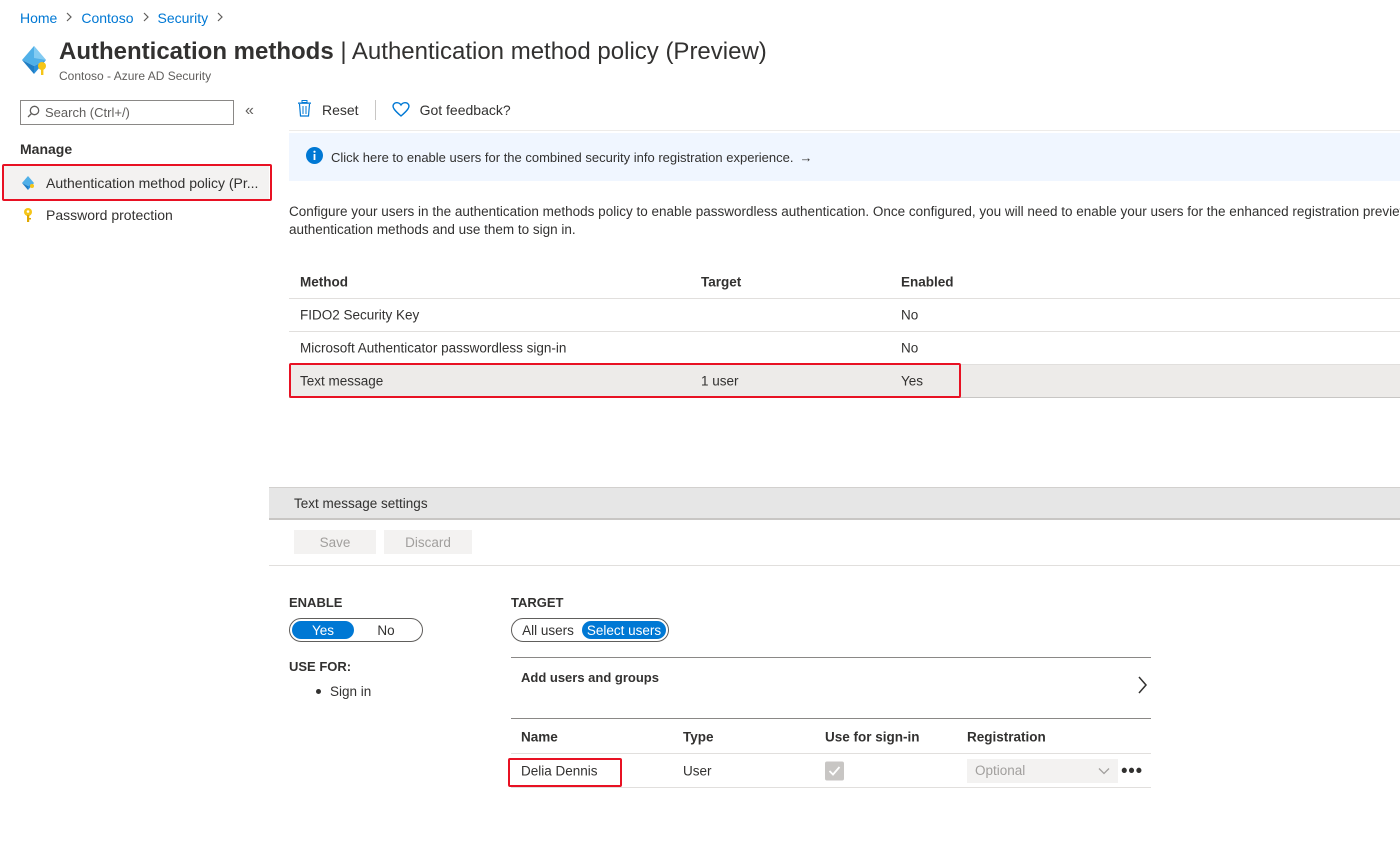 Image resolution: width=1400 pixels, height=849 pixels. I want to click on use-for-signin-checkbox, so click(834, 770).